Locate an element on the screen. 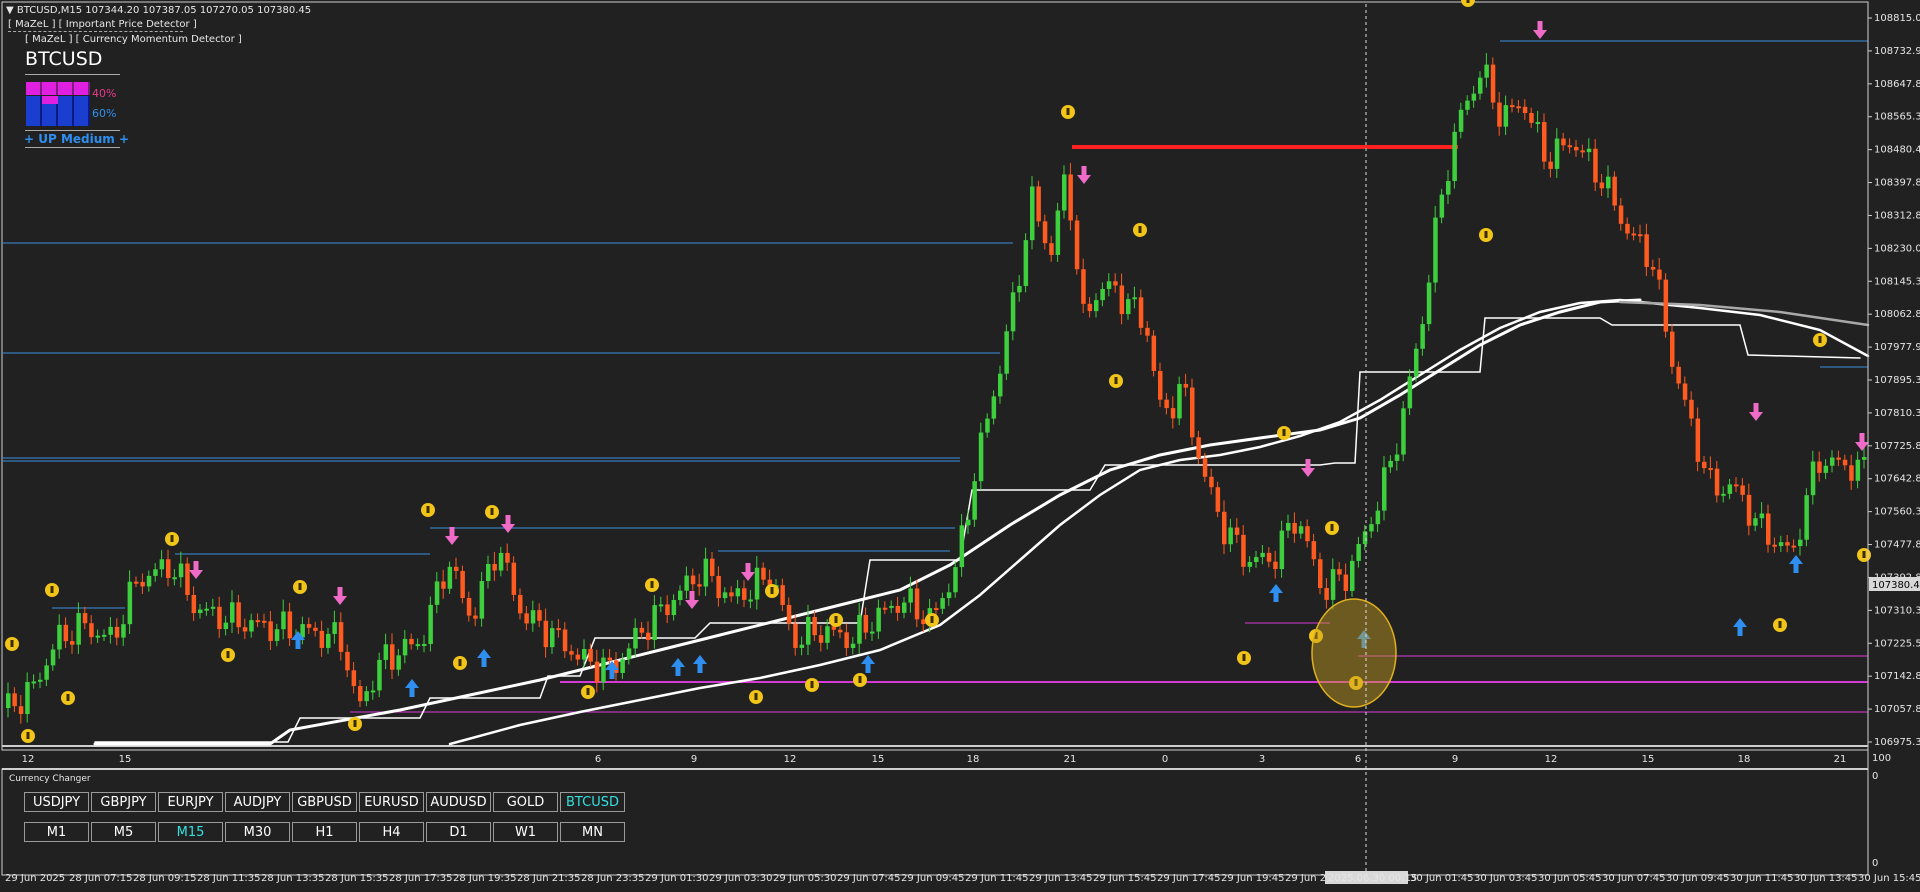 This screenshot has height=892, width=1920. price-tick-label: 106975.30 is located at coordinates (1897, 742).